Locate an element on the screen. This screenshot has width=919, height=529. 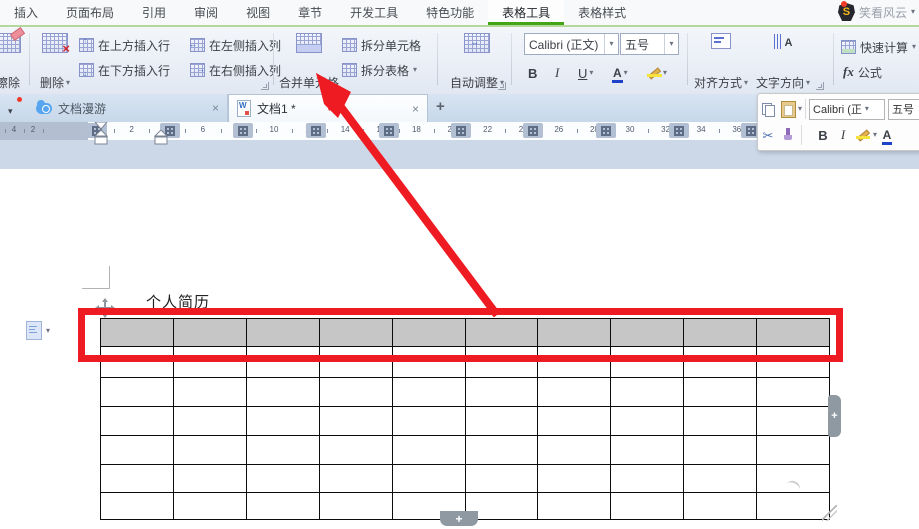
ribbon-tab-9: 表格工具 is located at coordinates (526, 12).